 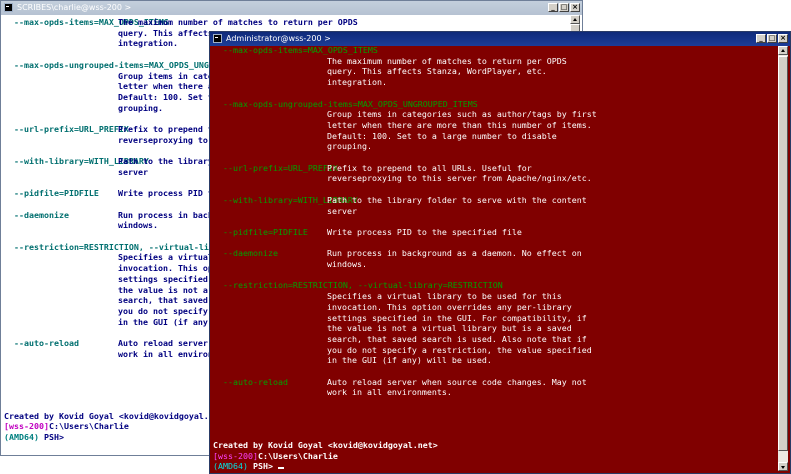 I want to click on scroll-thumb, so click(x=783, y=253).